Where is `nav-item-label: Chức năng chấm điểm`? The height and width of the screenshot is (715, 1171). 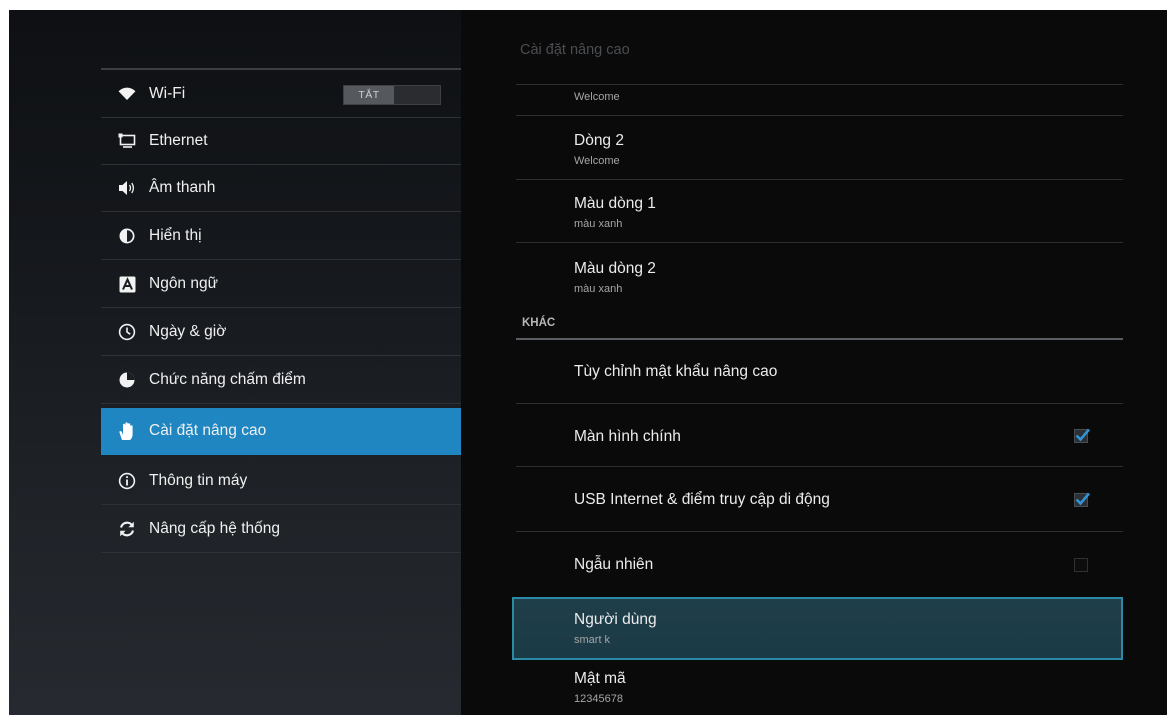
nav-item-label: Chức năng chấm điểm is located at coordinates (227, 379).